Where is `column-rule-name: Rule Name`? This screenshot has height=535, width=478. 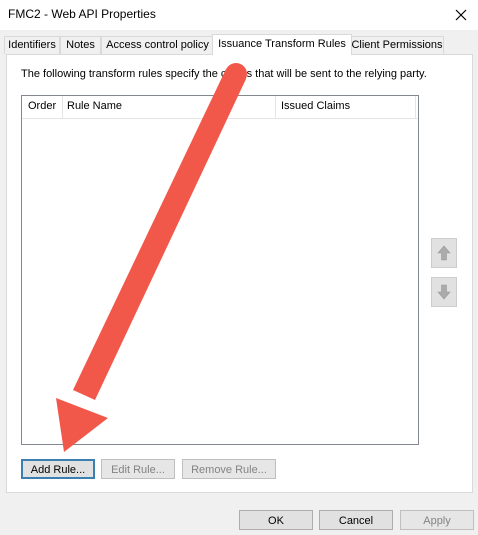 column-rule-name: Rule Name is located at coordinates (94, 106).